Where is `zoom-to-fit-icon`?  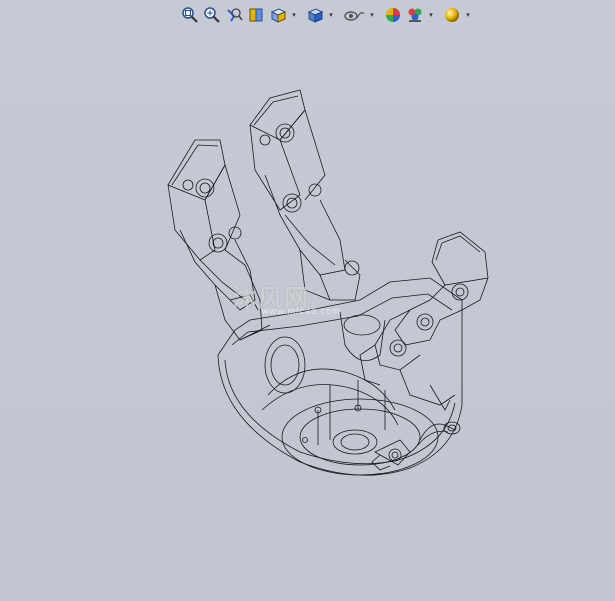
zoom-to-fit-icon is located at coordinates (190, 15).